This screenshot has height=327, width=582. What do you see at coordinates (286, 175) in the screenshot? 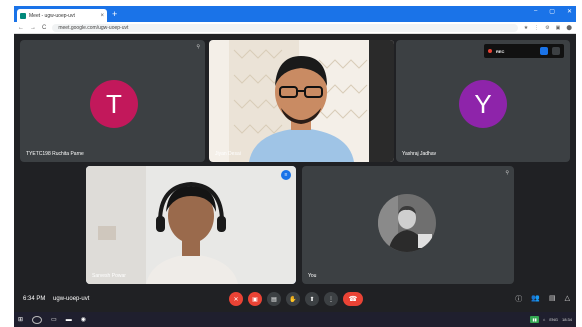
I see `speaking-indicator-icon: ≡` at bounding box center [286, 175].